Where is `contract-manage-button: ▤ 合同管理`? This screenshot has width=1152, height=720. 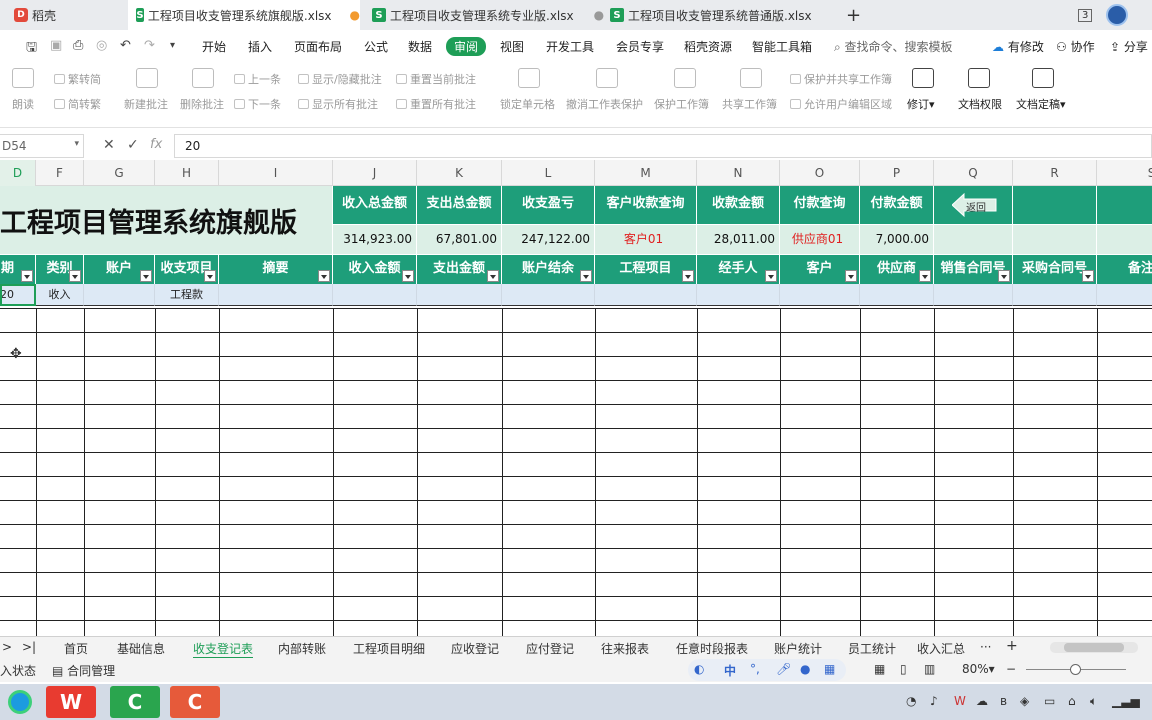
contract-manage-button: ▤ 合同管理 is located at coordinates (83, 670).